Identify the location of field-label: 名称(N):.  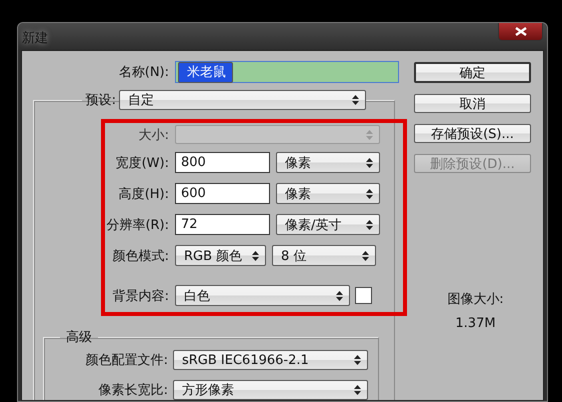
(143, 72).